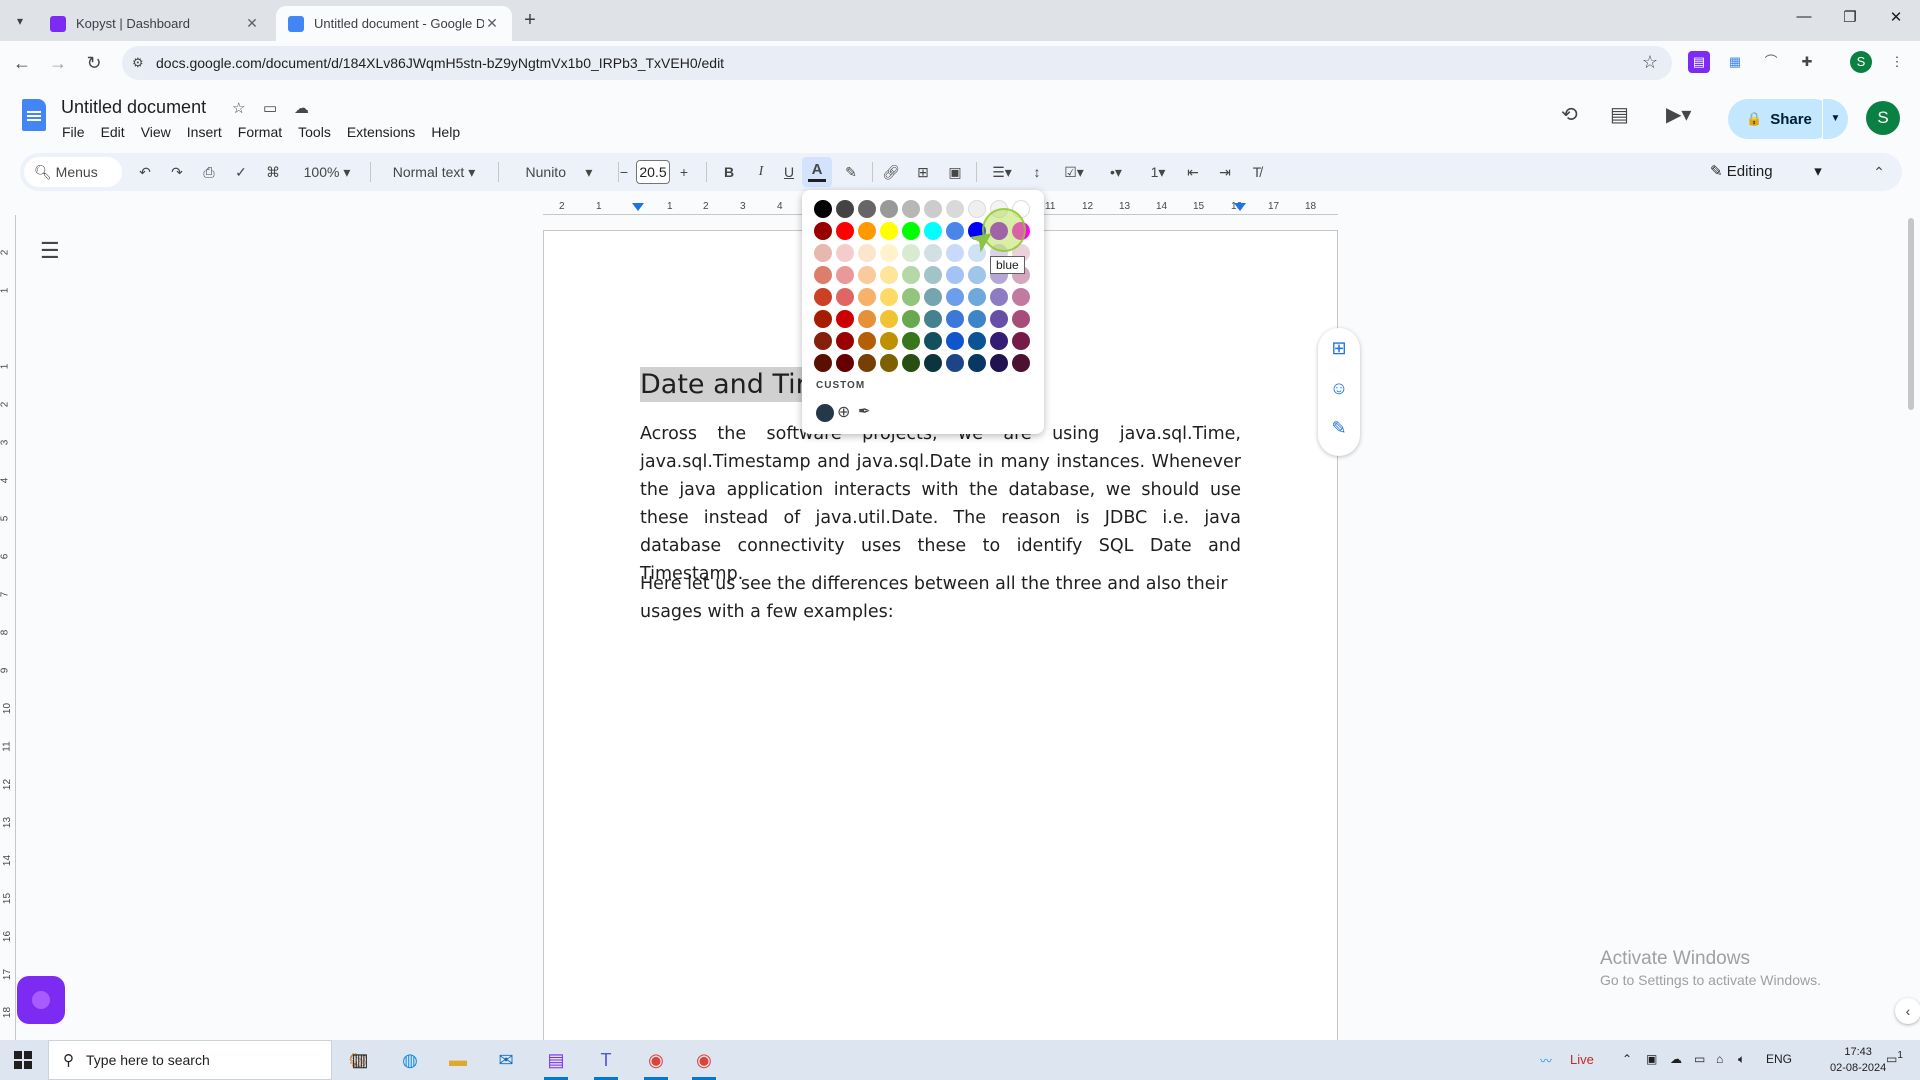 This screenshot has height=1080, width=1920. I want to click on add-custom-color-icon: ⊕, so click(843, 412).